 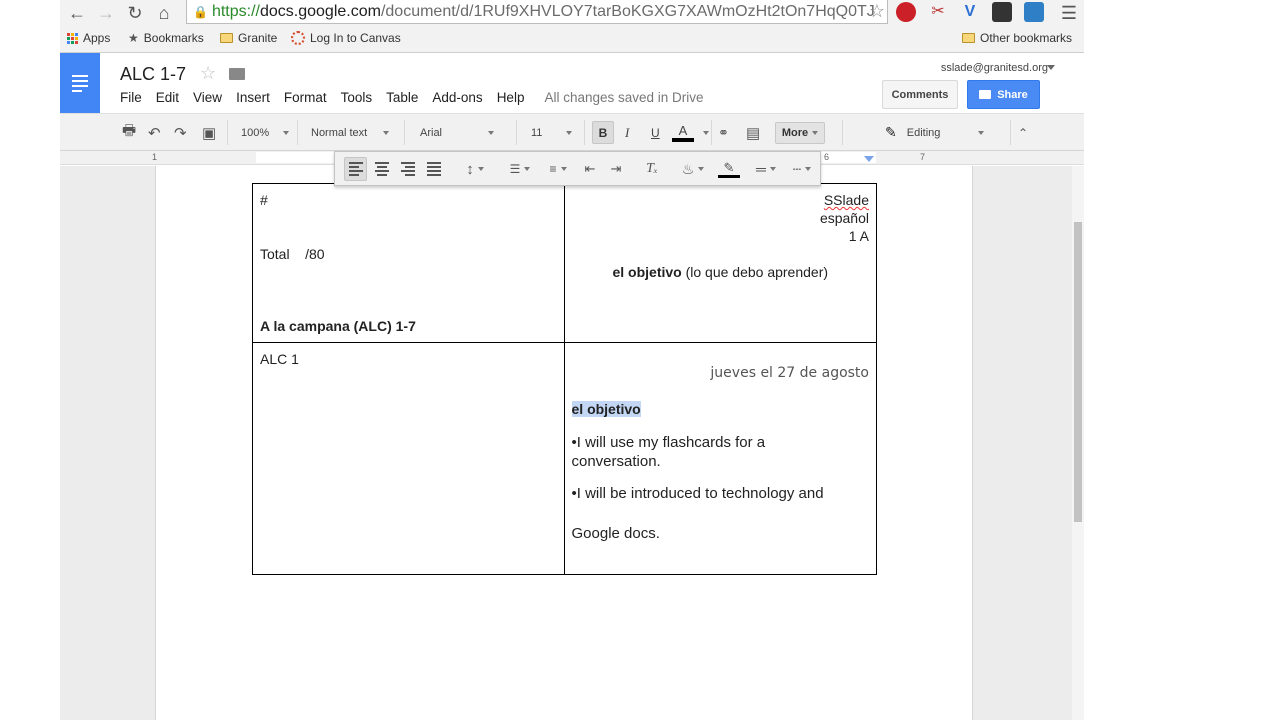 What do you see at coordinates (237, 74) in the screenshot?
I see `move-folder-icon` at bounding box center [237, 74].